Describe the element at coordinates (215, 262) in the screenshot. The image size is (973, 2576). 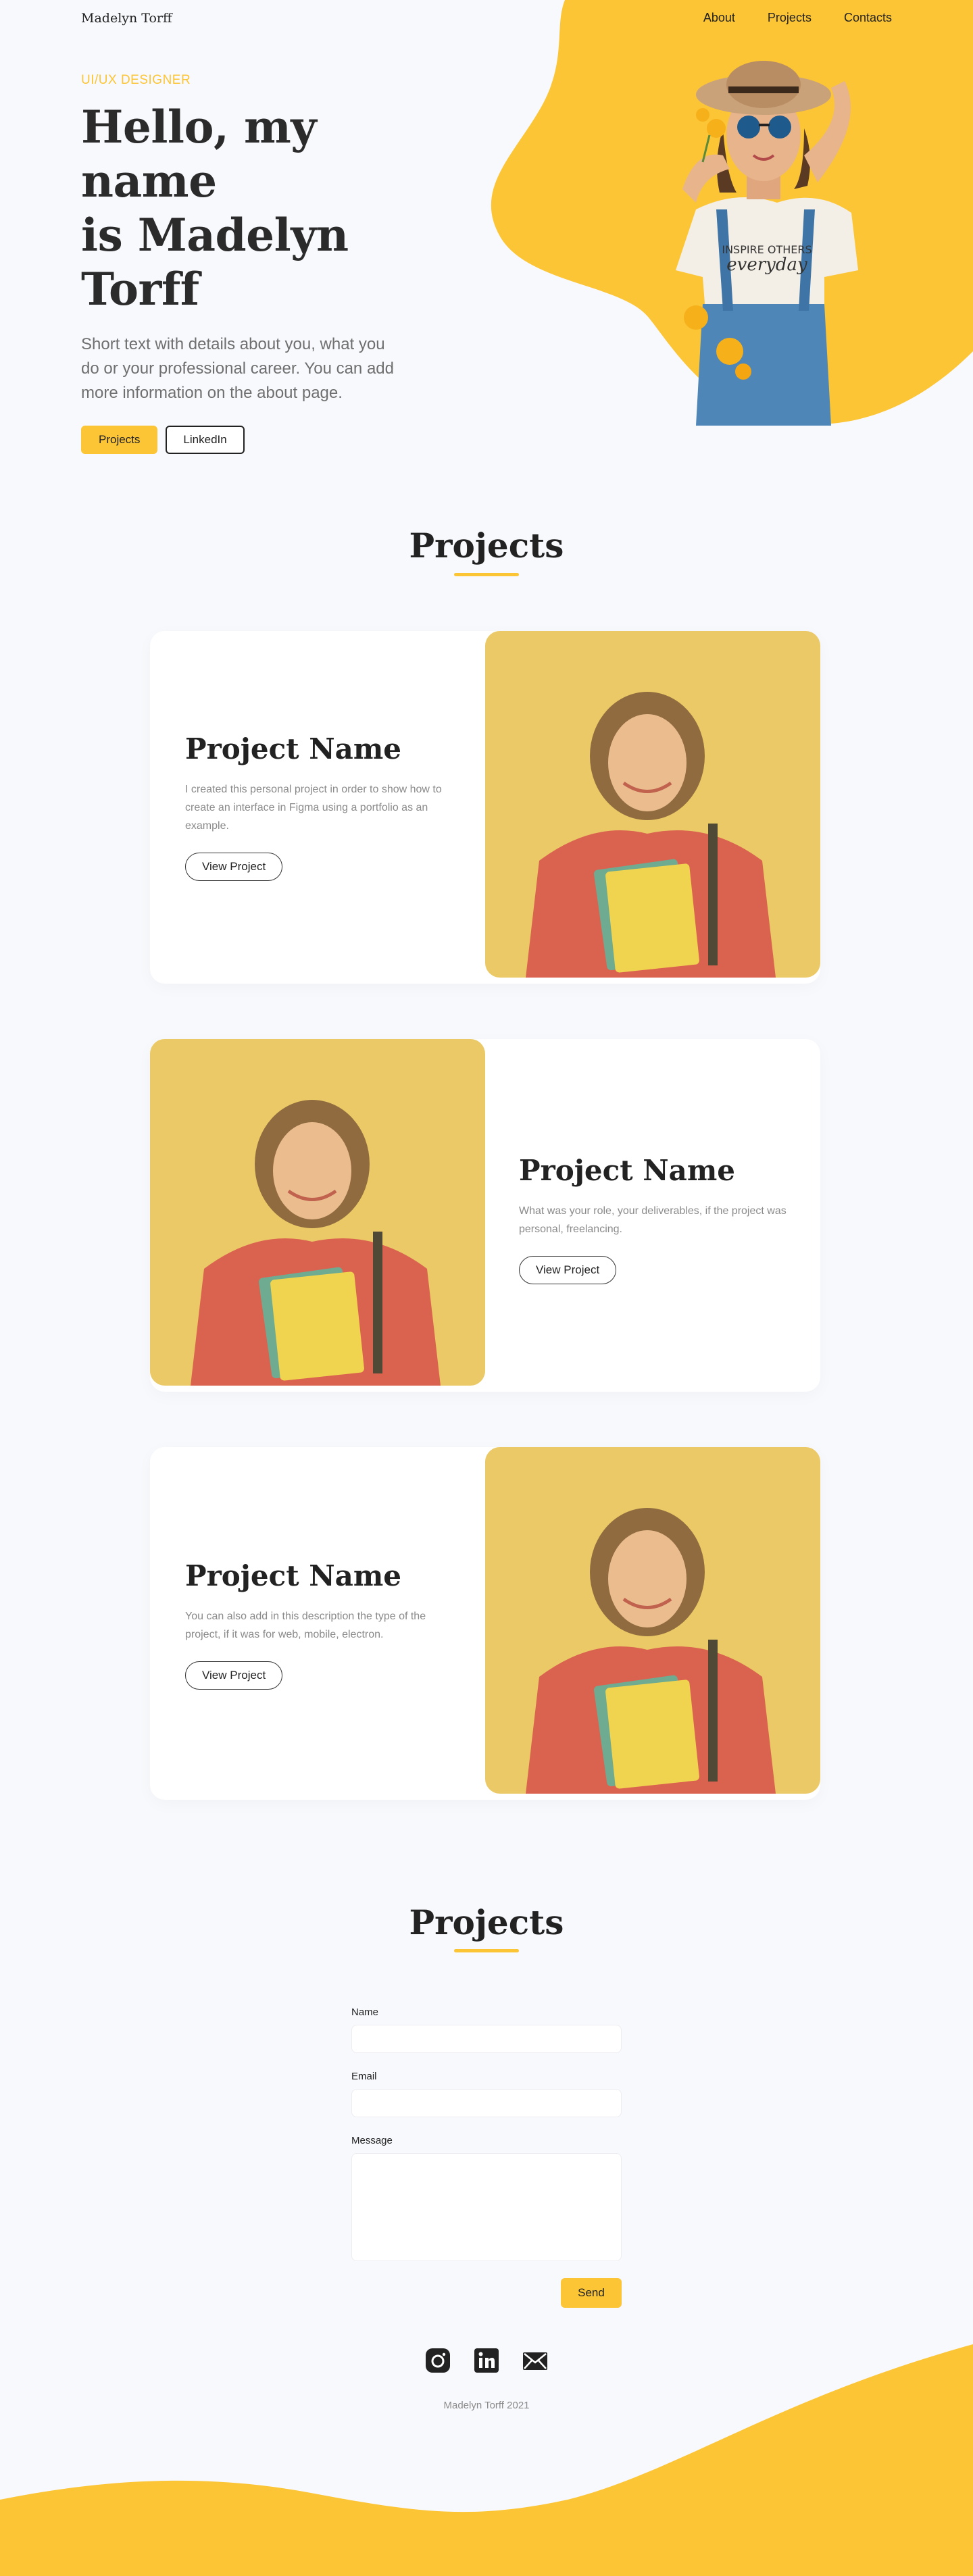
I see `hero-title-line-2: is Madelyn Torff` at that location.